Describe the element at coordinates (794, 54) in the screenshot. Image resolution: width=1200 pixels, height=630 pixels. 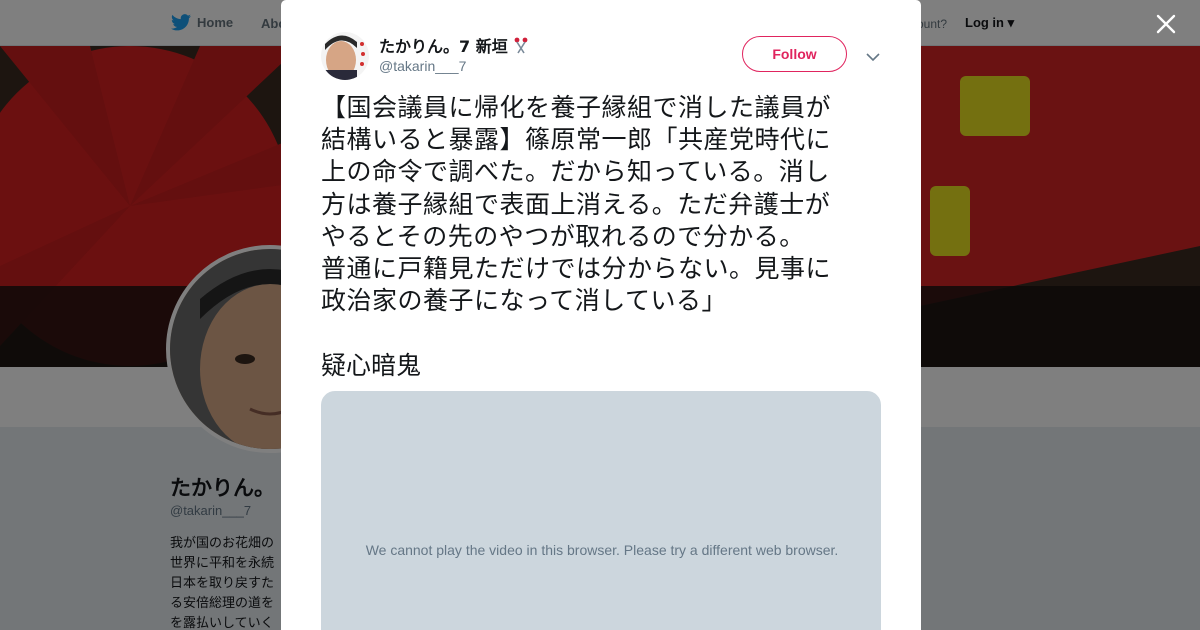
I see `follow-button: Follow` at that location.